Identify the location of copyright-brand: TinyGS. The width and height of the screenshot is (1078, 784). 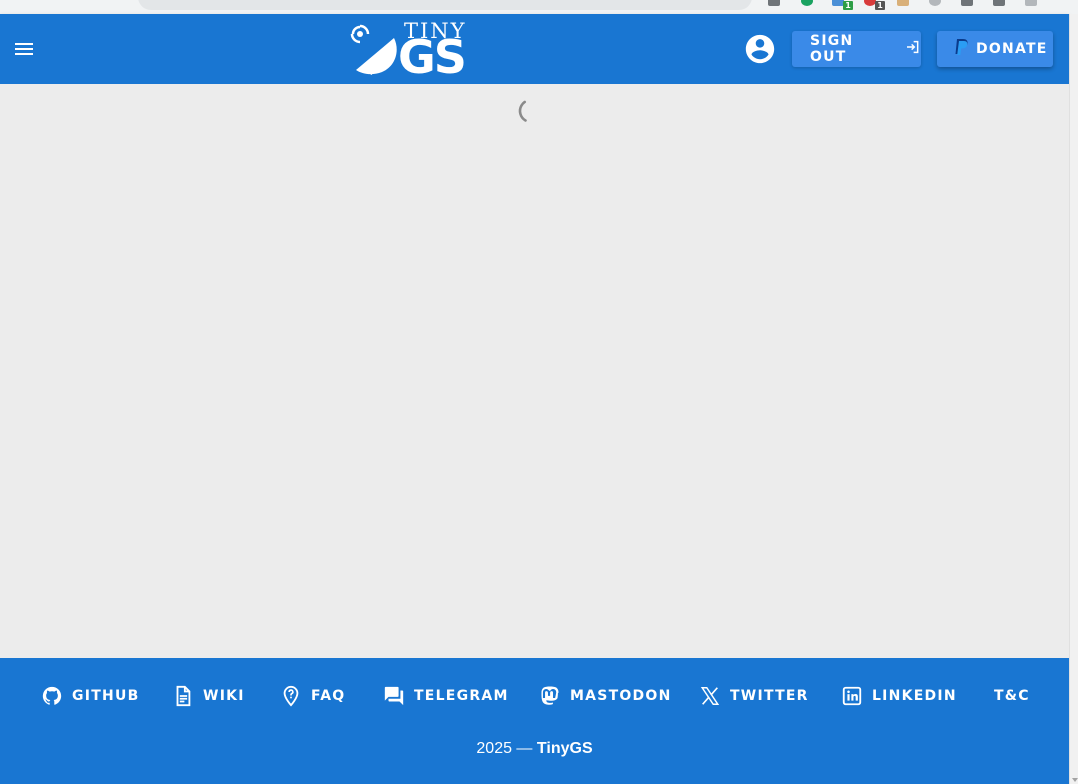
(565, 748).